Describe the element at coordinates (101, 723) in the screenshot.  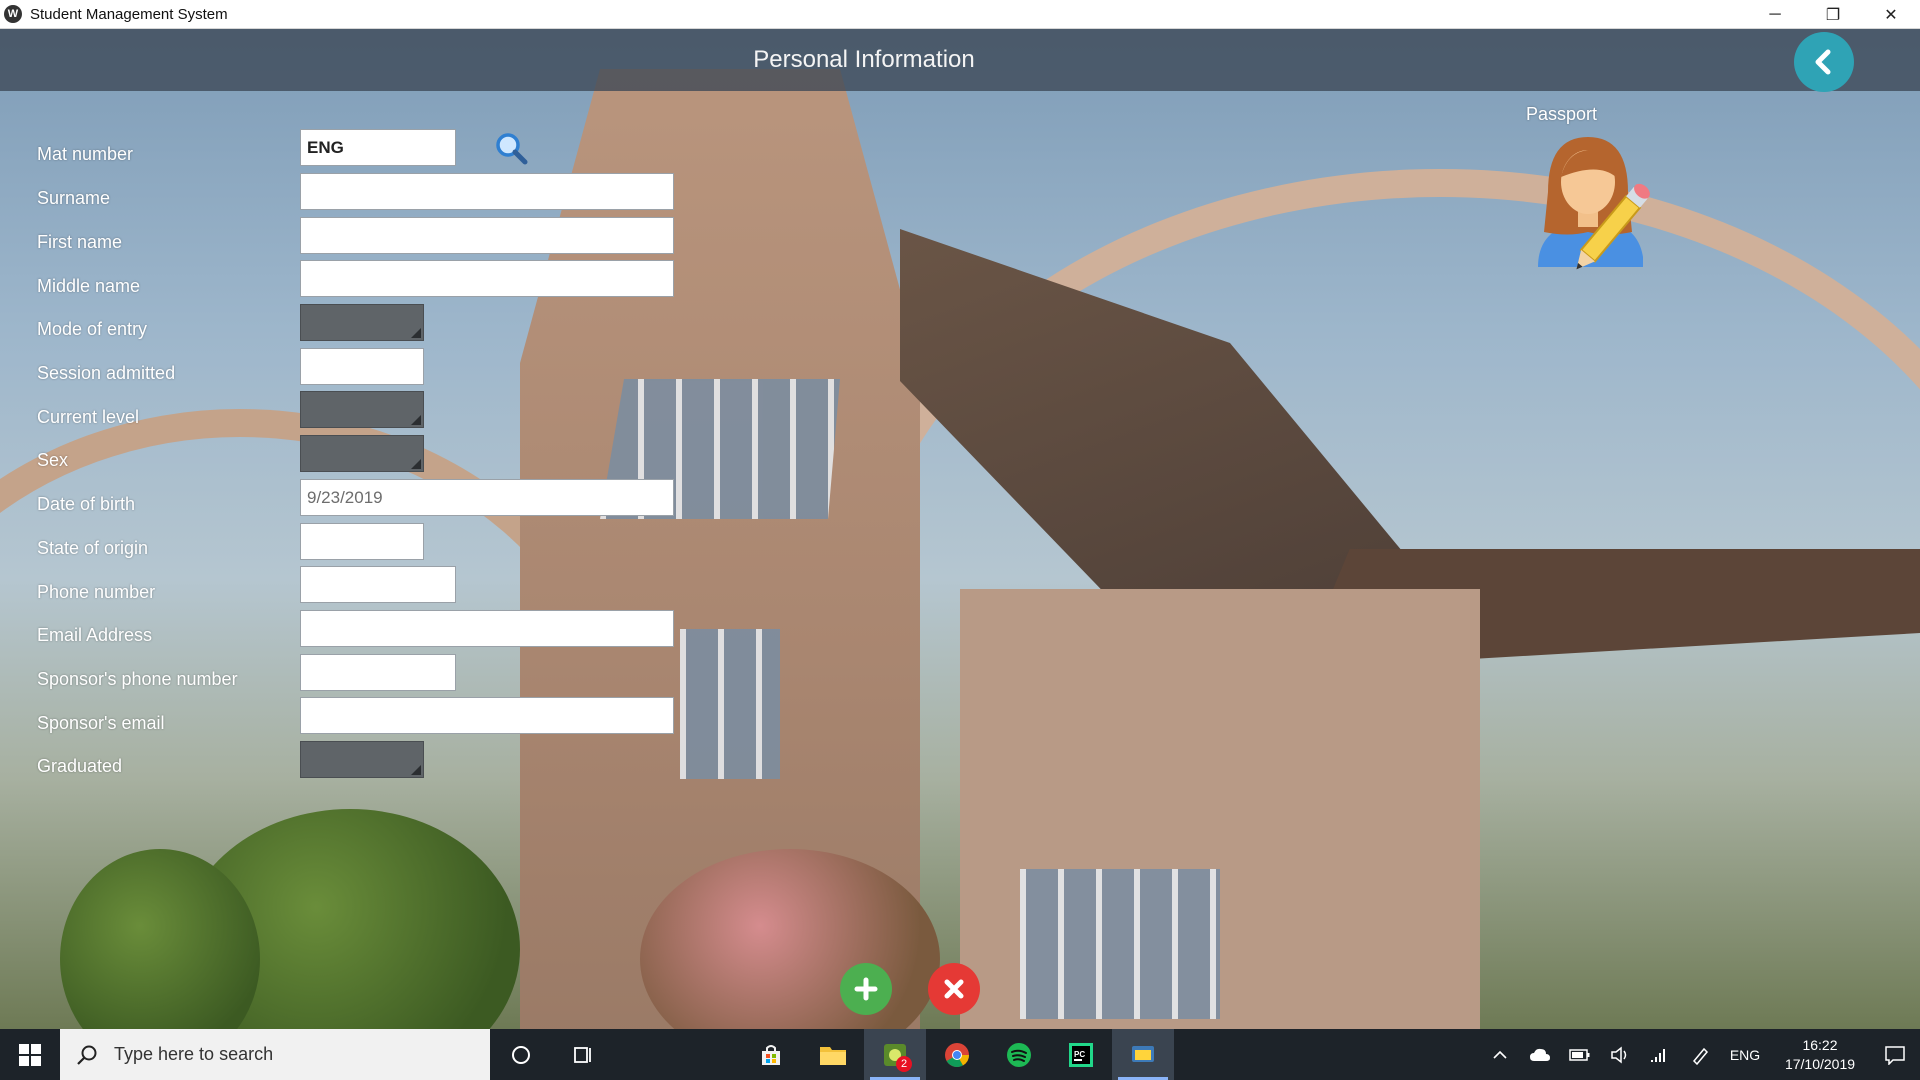
I see `sponsor-email-label: Sponsor's email` at that location.